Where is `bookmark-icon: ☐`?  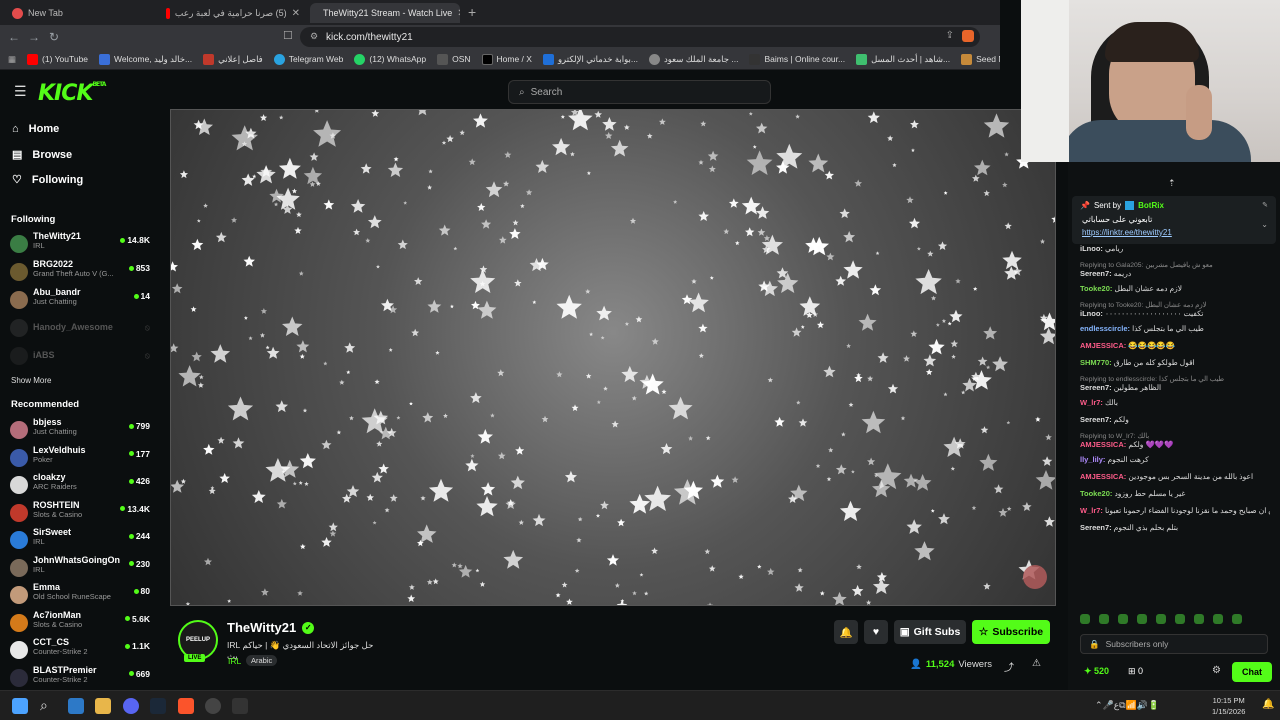 bookmark-icon: ☐ is located at coordinates (288, 35).